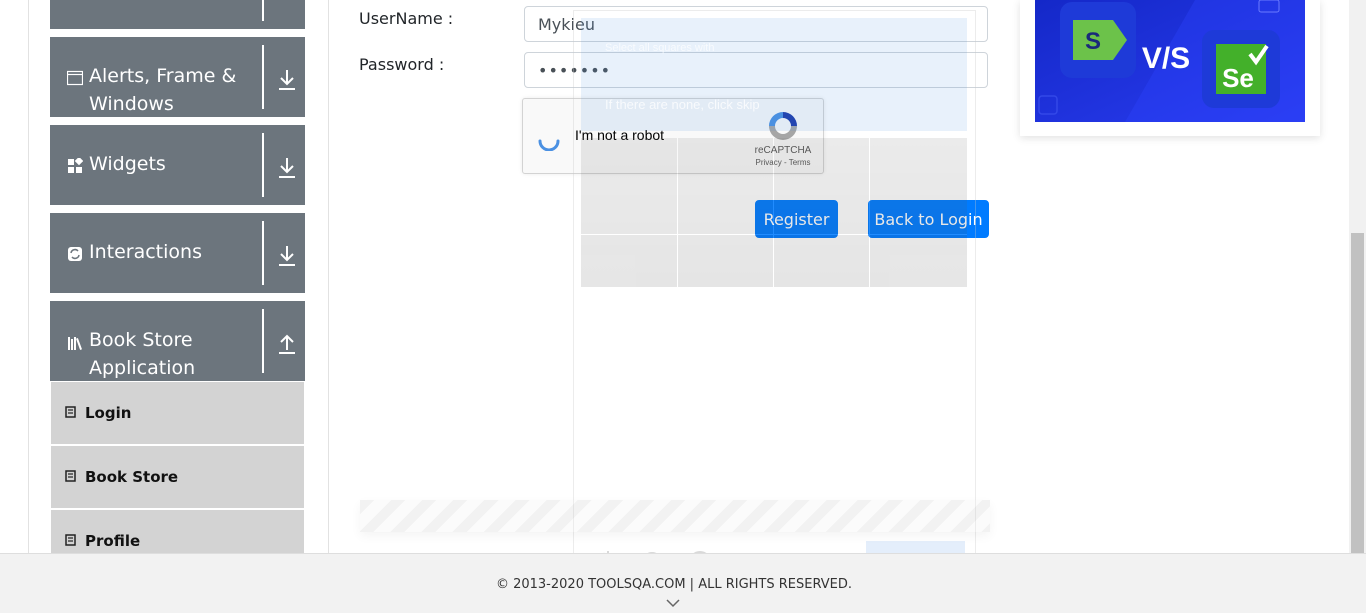  Describe the element at coordinates (660, 48) in the screenshot. I see `challenge-instruction: Select all squares with` at that location.